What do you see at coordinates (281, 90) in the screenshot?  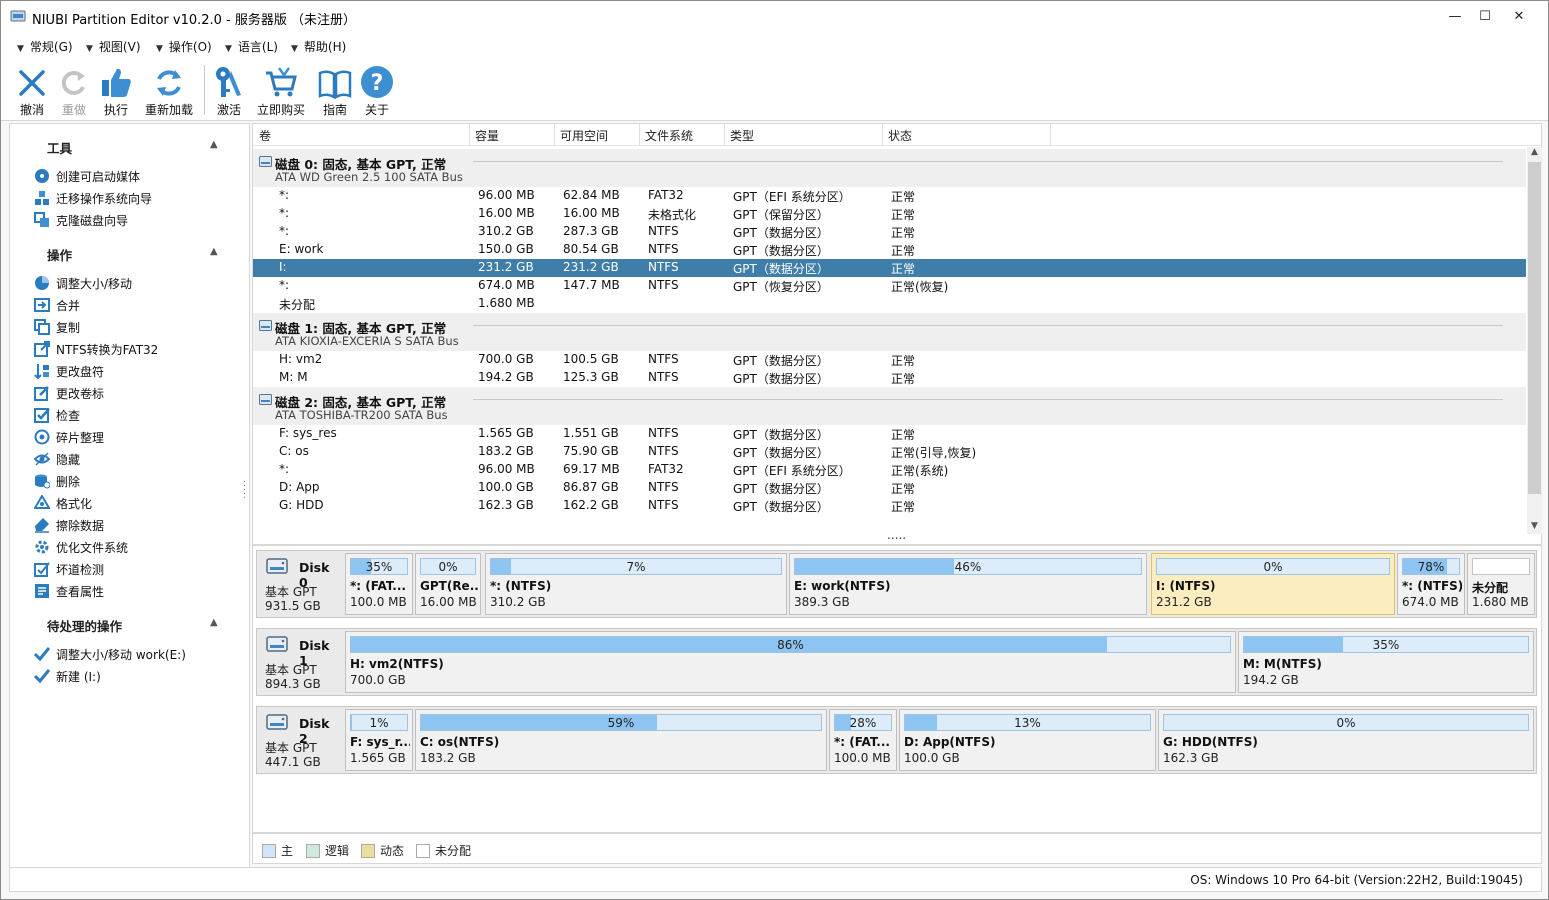 I see `buy-now-button: 立即购买` at bounding box center [281, 90].